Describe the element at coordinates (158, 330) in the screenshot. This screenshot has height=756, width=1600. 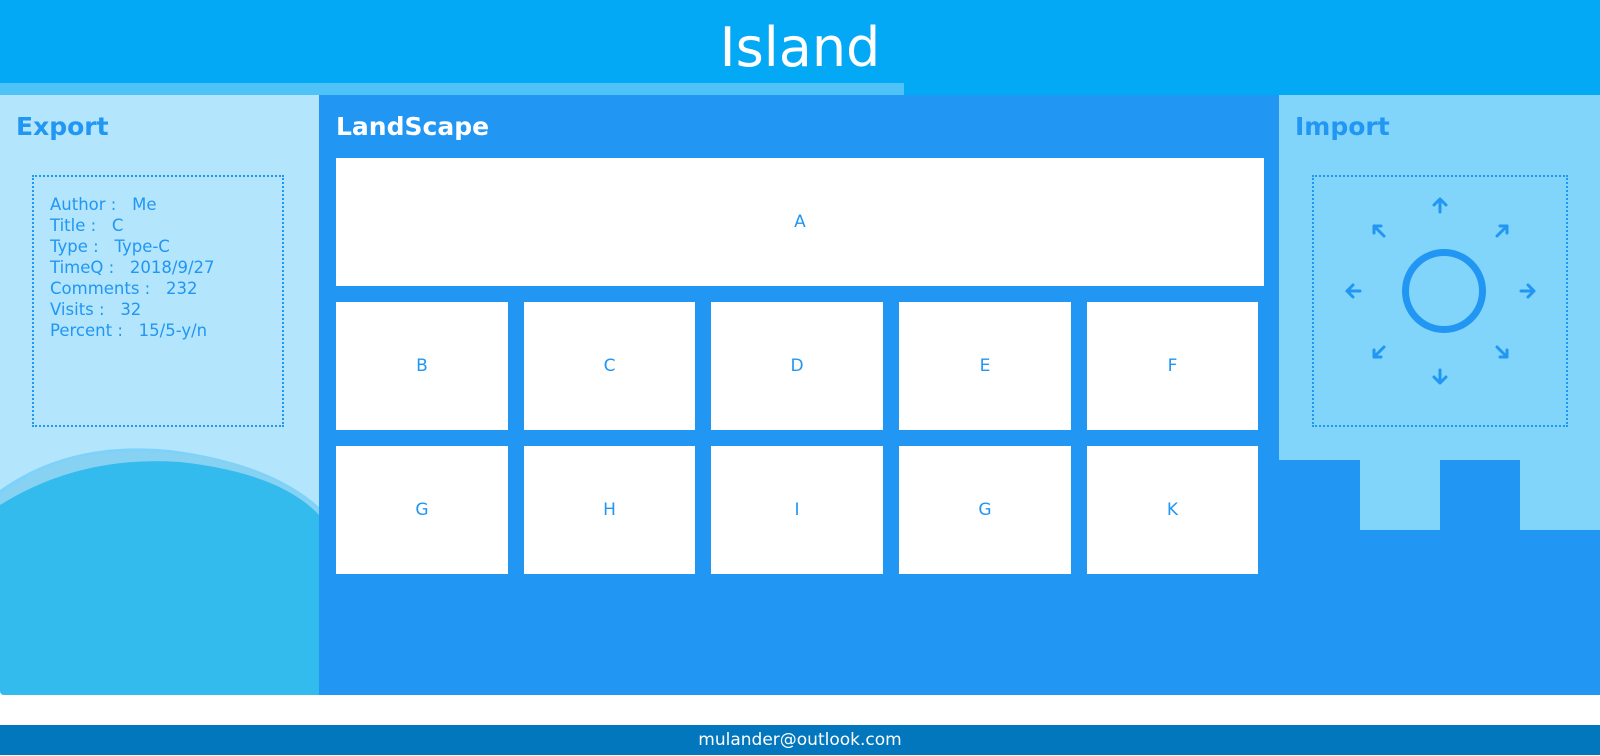
I see `info-percent: Percent15/5-y/n` at that location.